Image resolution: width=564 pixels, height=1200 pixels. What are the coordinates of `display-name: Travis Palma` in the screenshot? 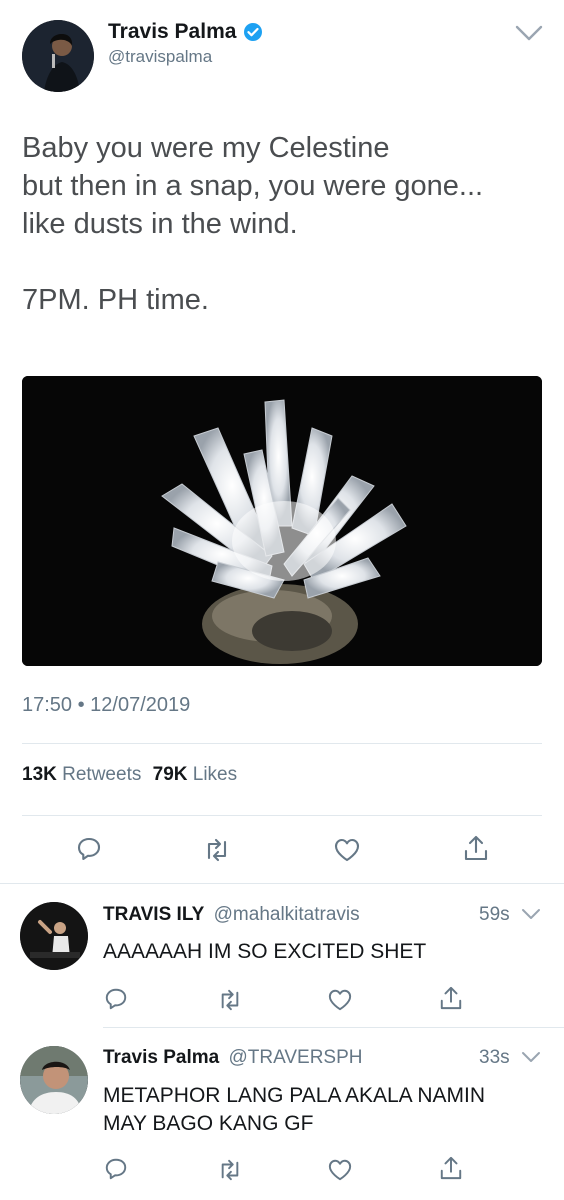 It's located at (172, 32).